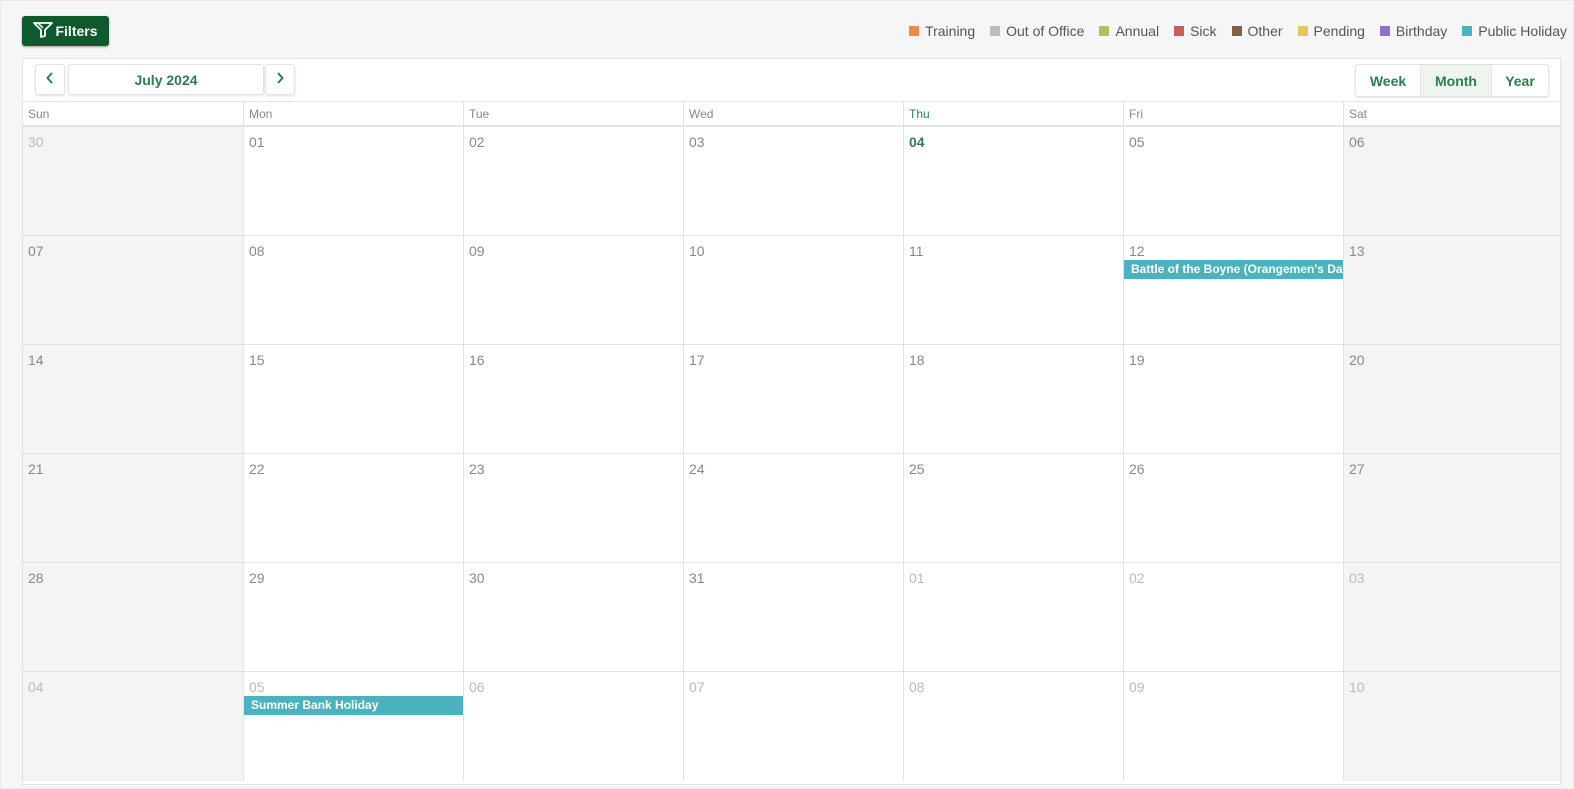 This screenshot has width=1574, height=789. I want to click on legend-item: Public Holiday, so click(1514, 31).